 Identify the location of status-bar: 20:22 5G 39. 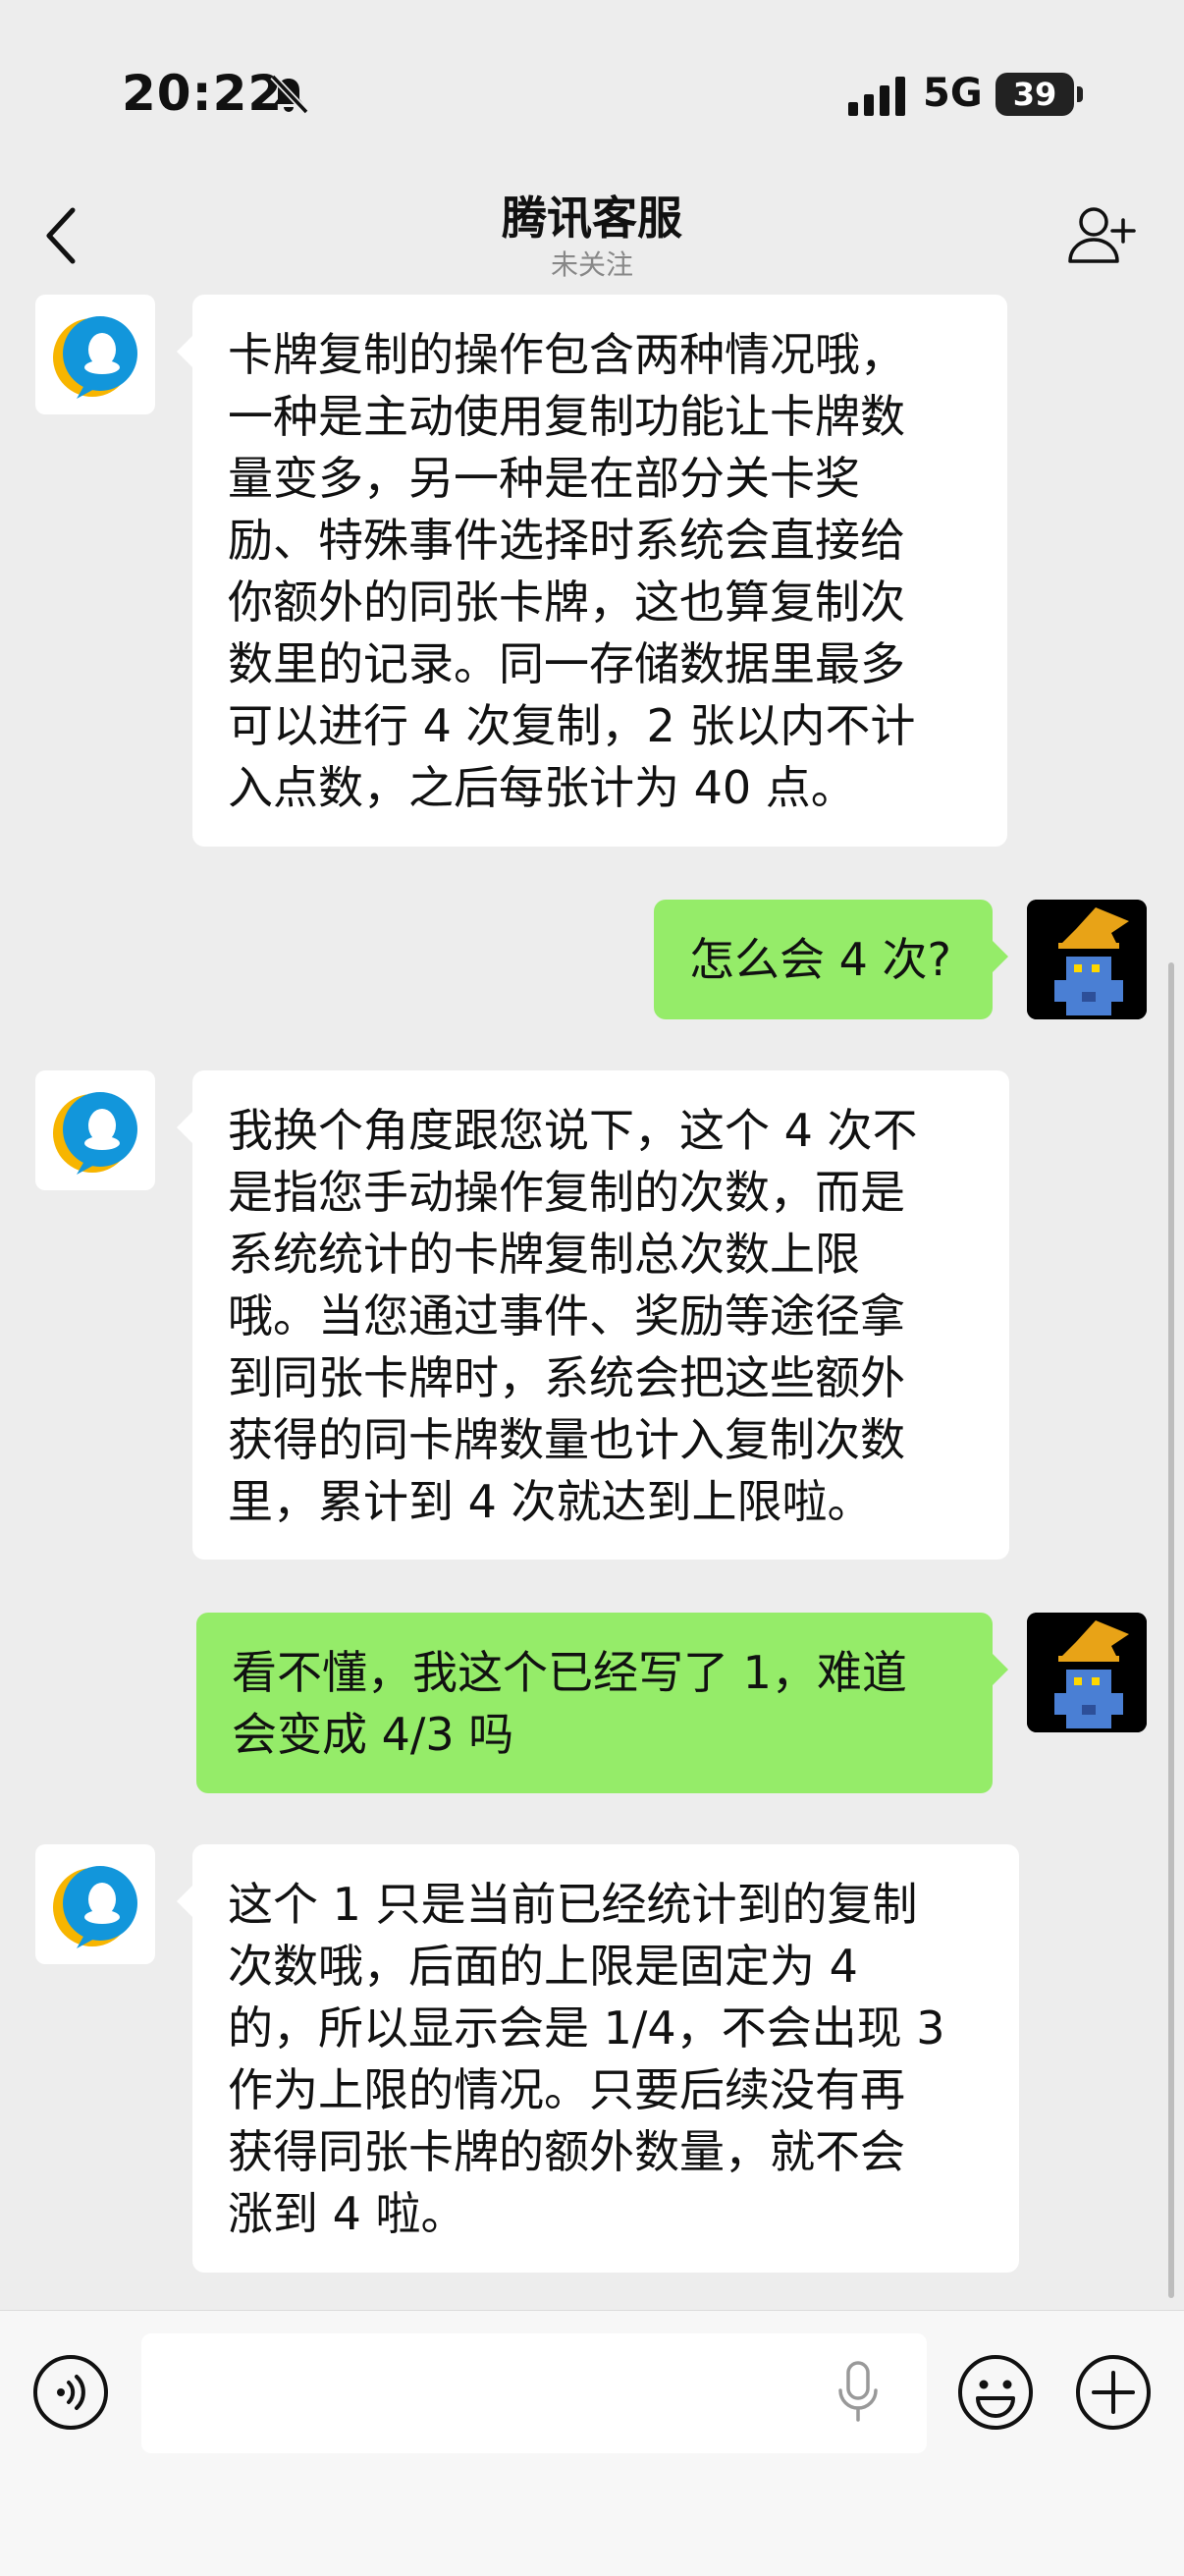
(592, 93).